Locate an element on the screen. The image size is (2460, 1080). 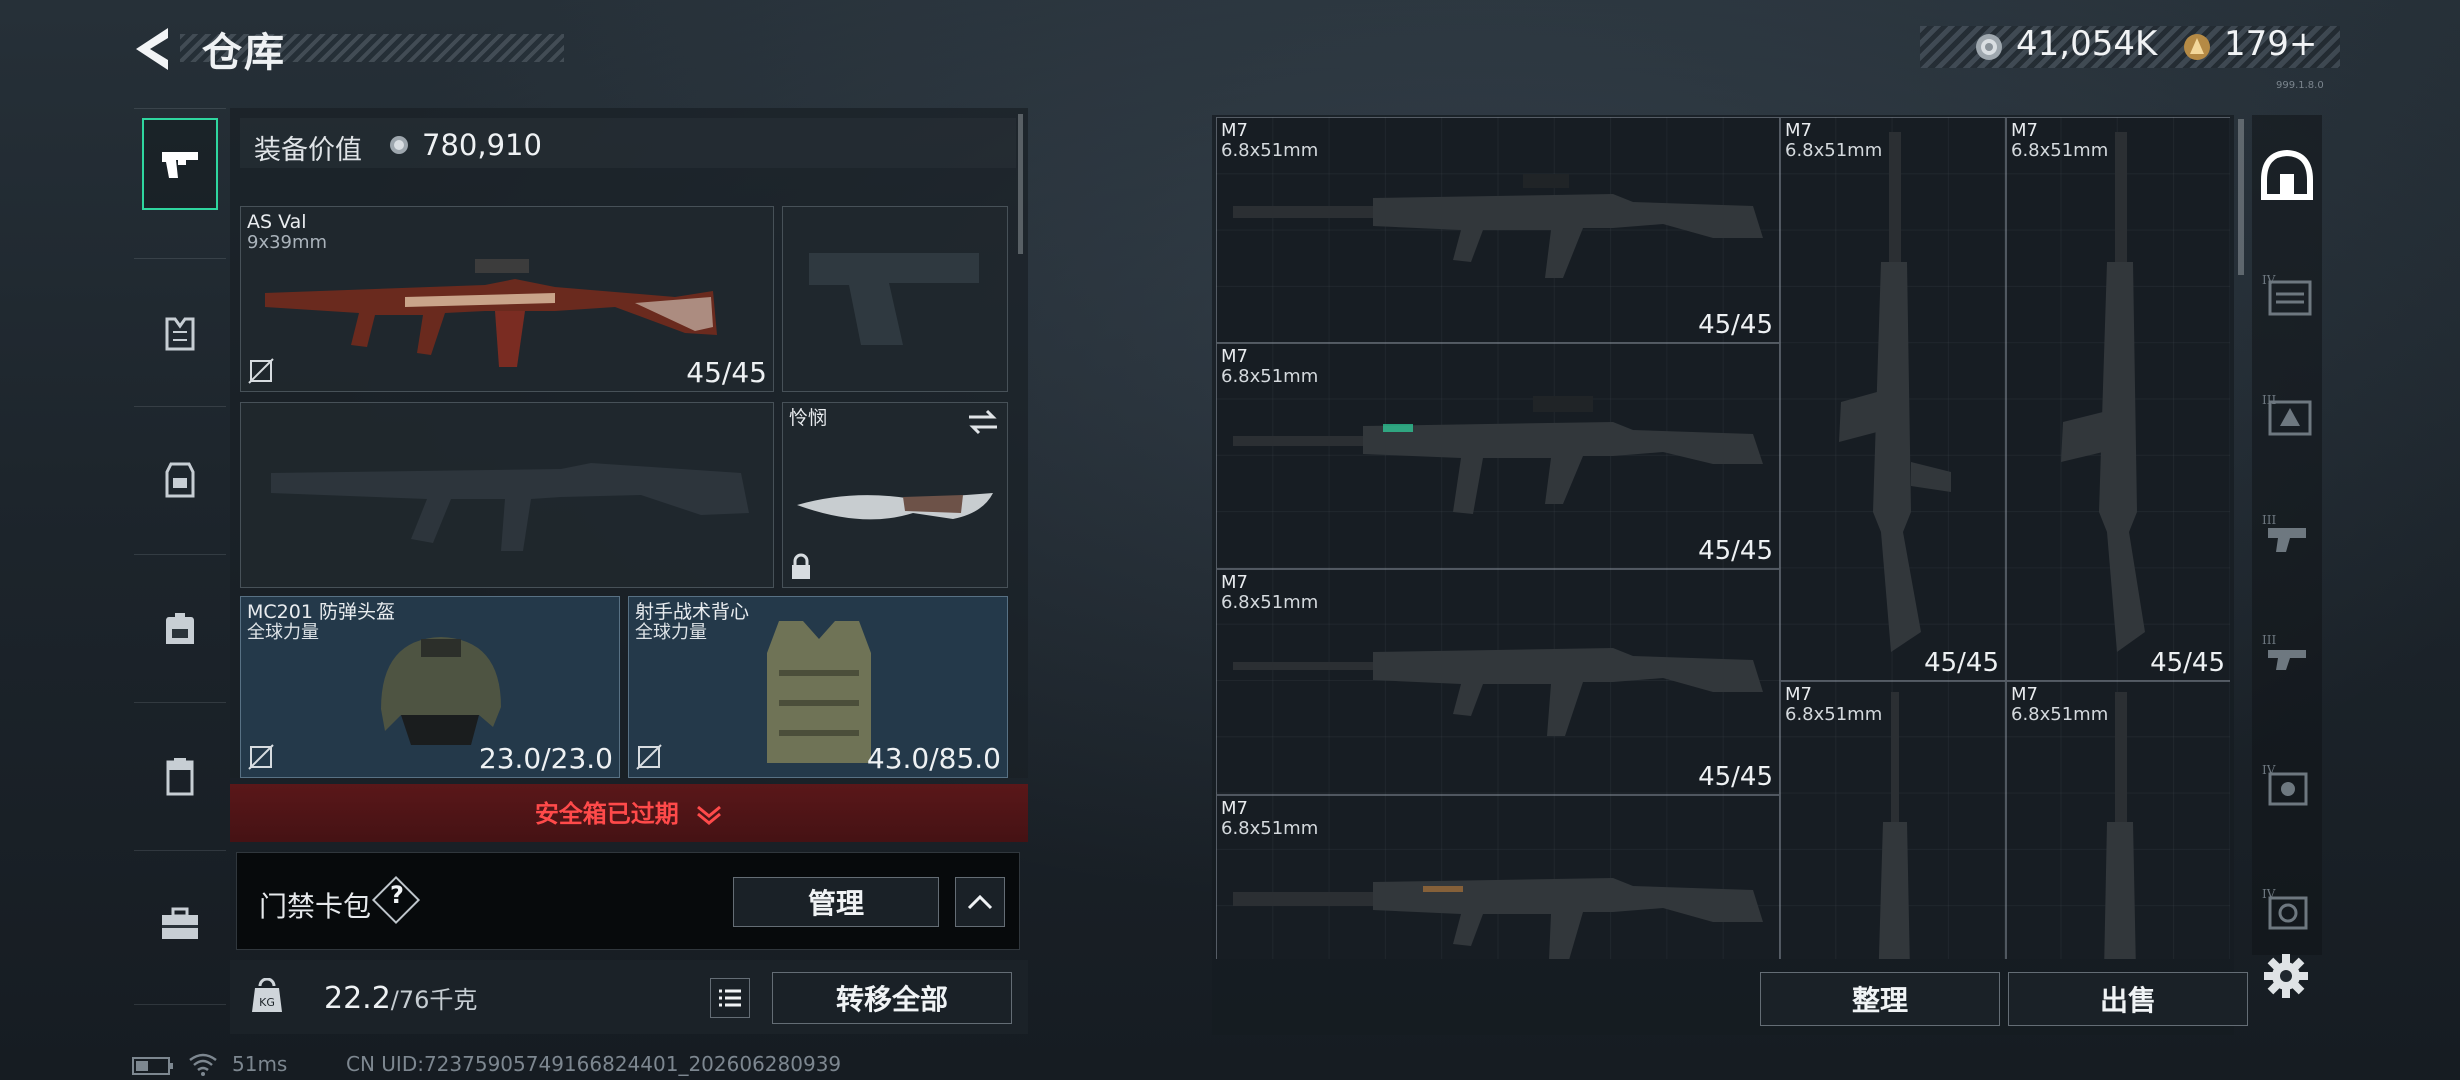
version-text: 999.1.8.0 is located at coordinates (2300, 85).